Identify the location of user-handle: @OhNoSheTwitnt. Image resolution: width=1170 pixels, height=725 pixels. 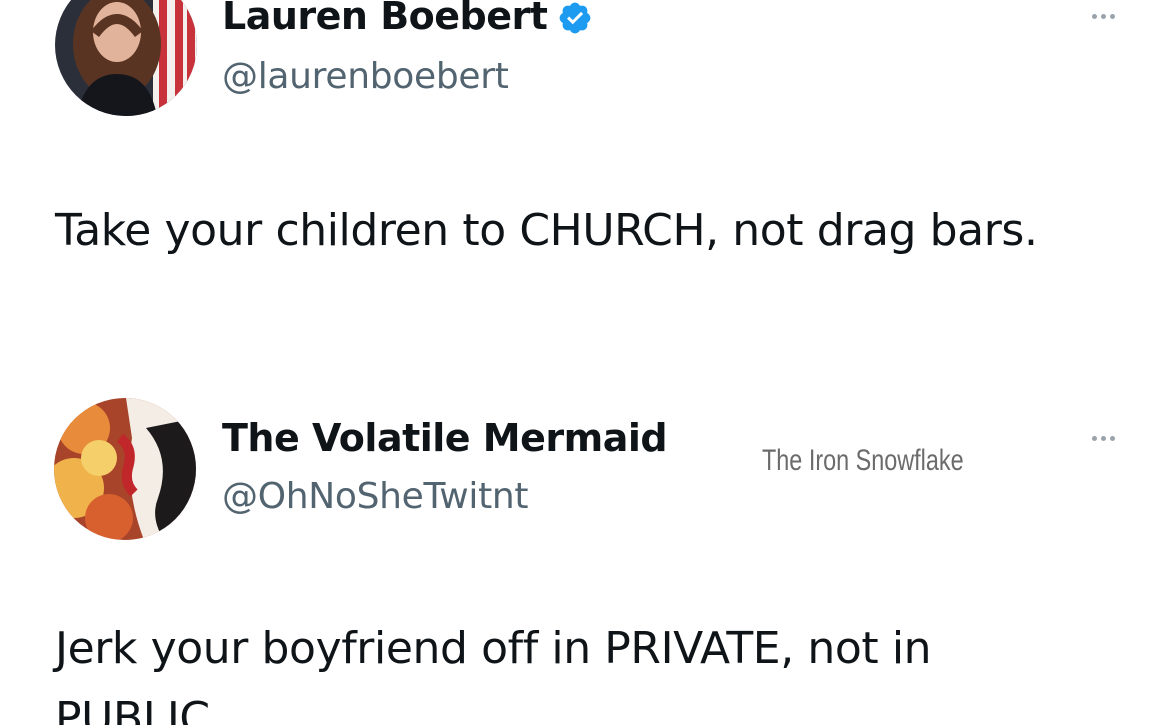
(375, 496).